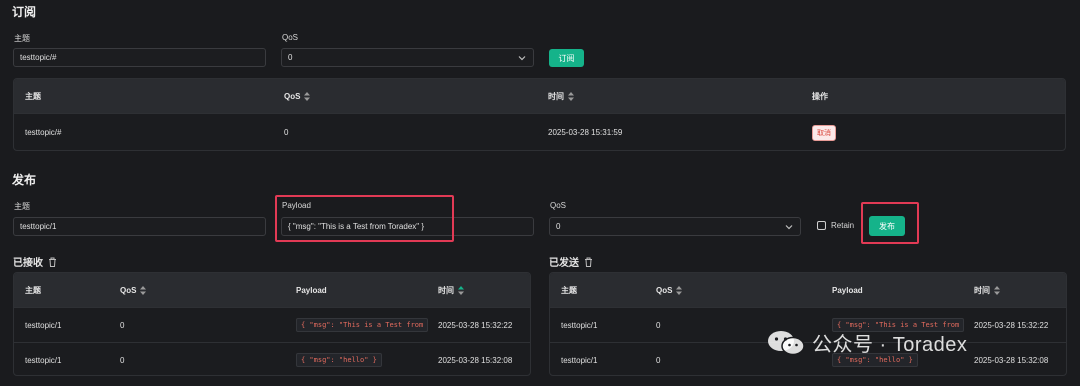 The image size is (1080, 386). I want to click on row-action: 取消, so click(912, 132).